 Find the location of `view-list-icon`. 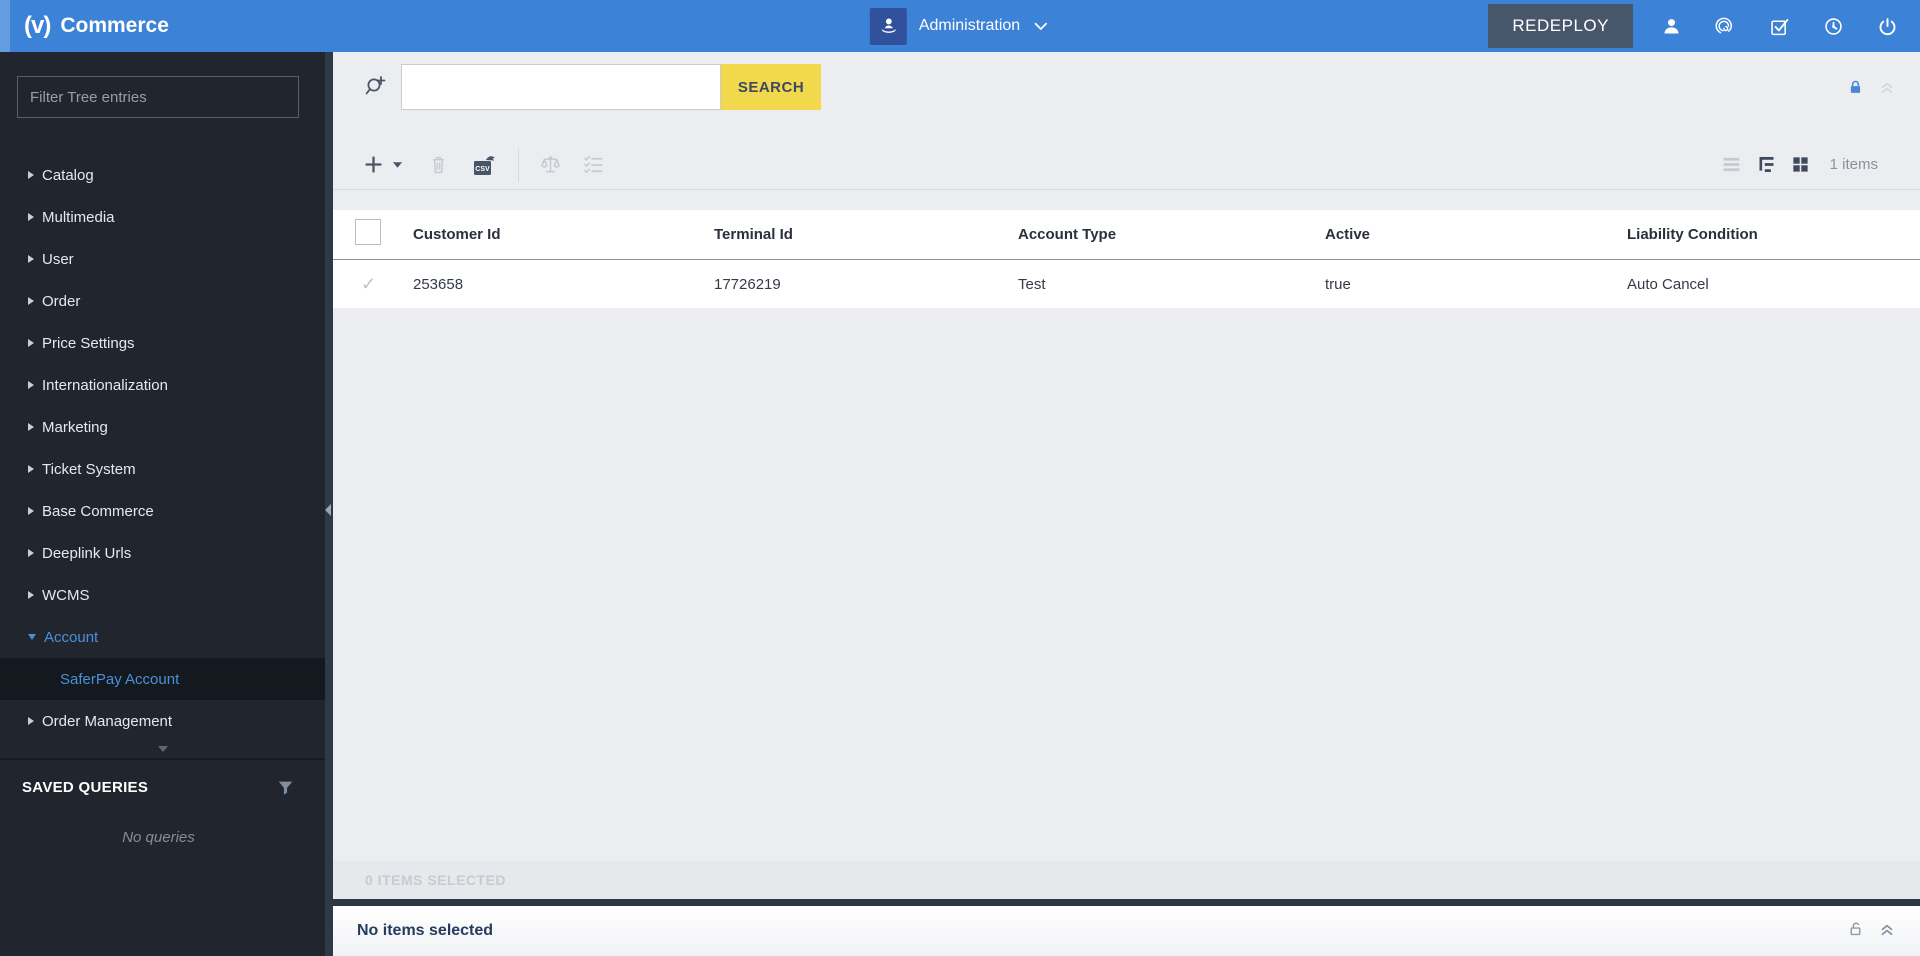

view-list-icon is located at coordinates (1731, 164).